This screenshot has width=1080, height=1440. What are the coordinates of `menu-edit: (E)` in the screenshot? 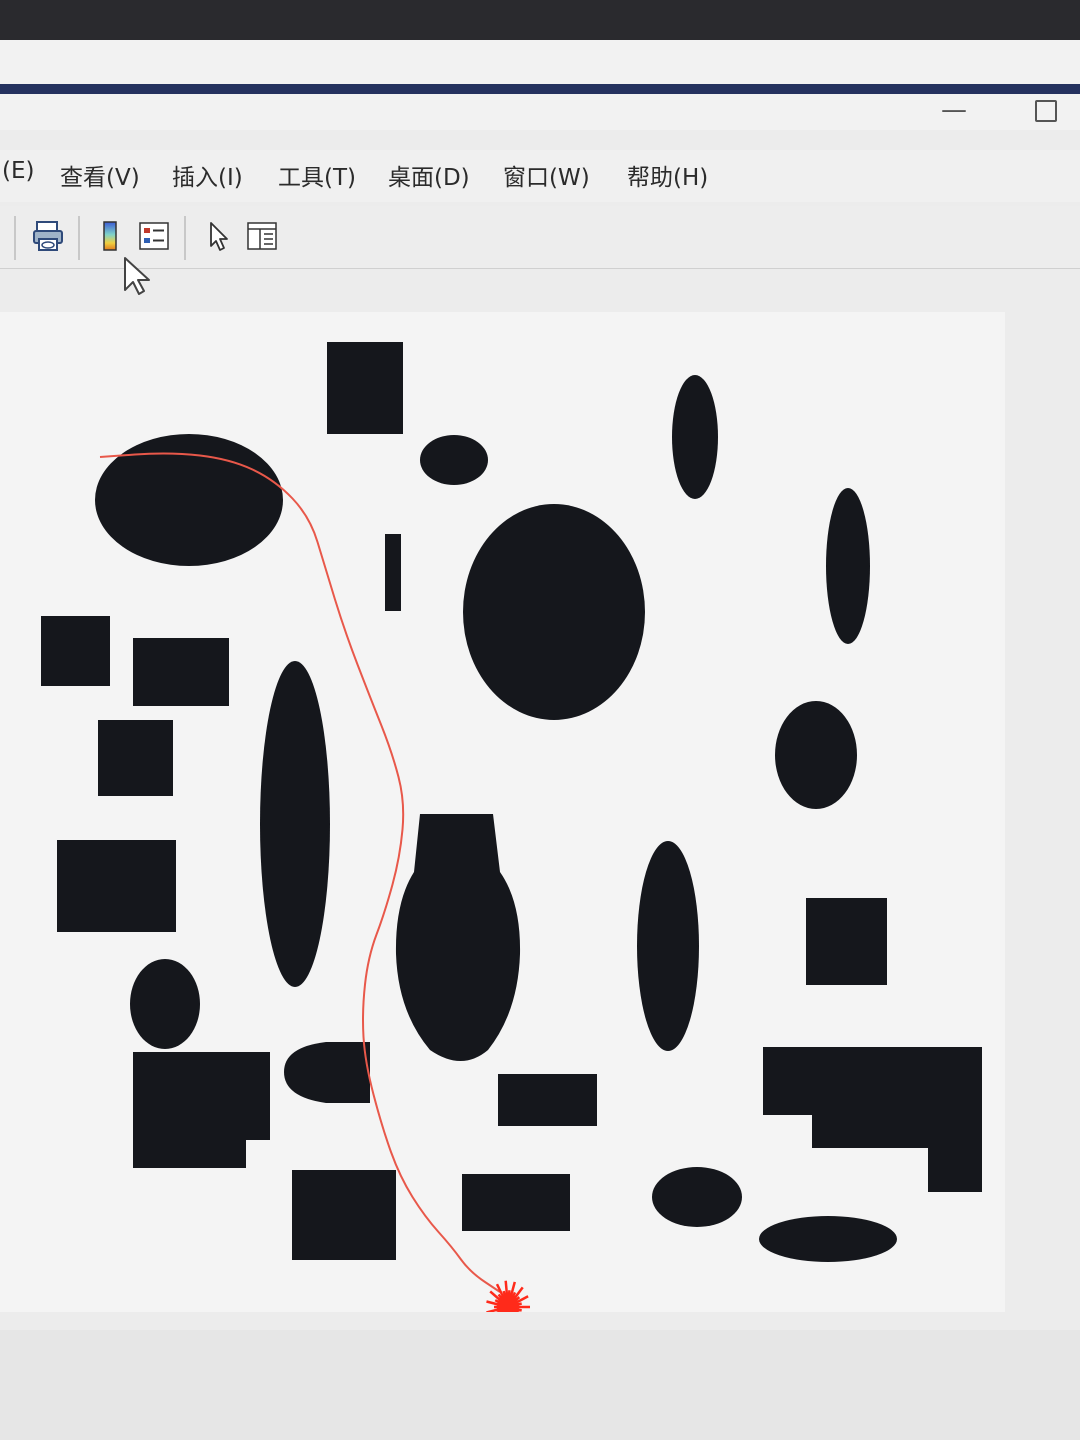 It's located at (18, 171).